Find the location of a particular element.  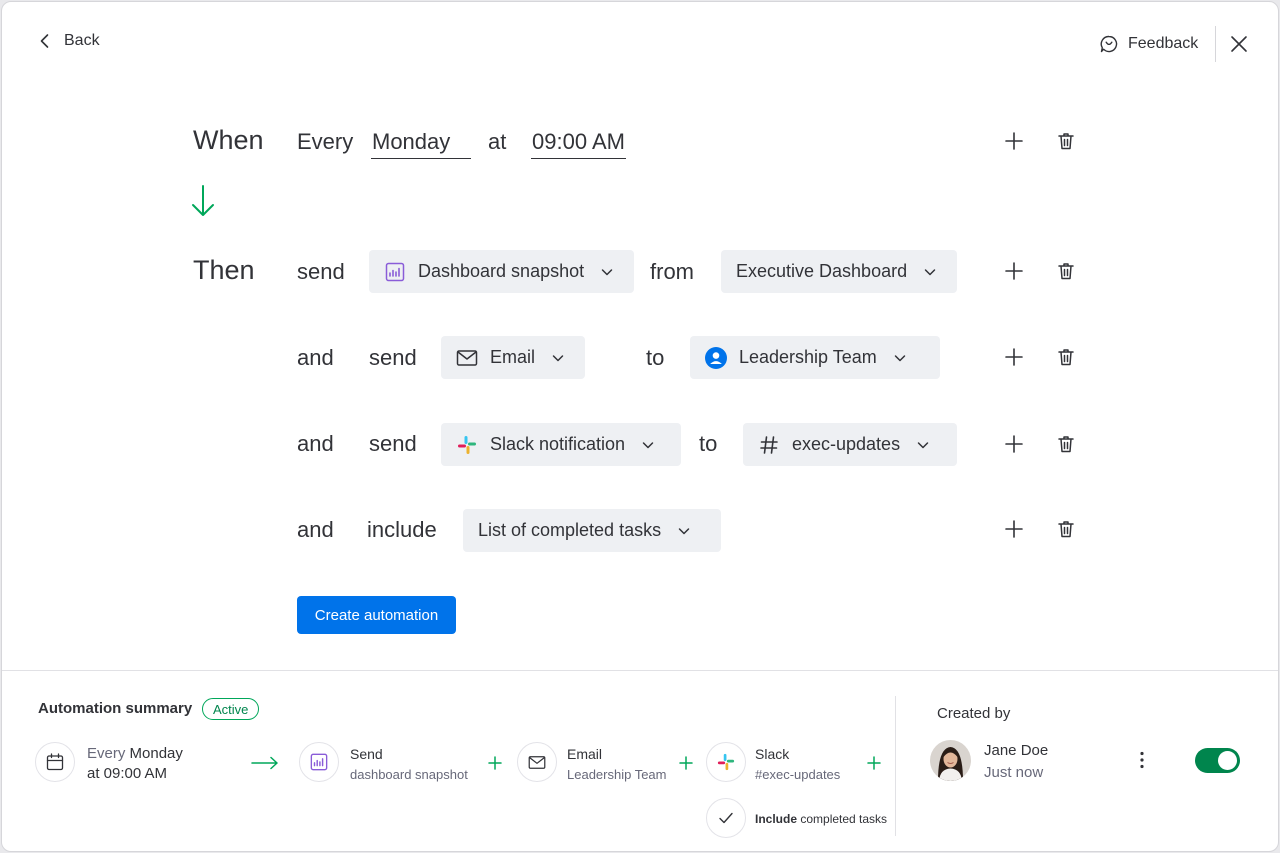

checkmark-icon is located at coordinates (726, 818).